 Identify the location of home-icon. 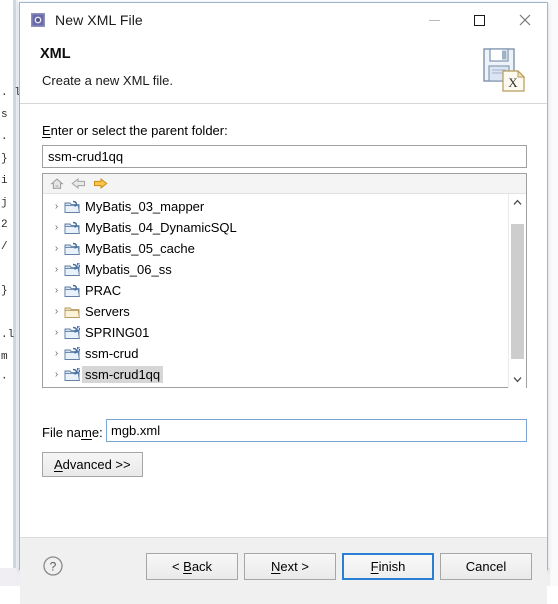
(56, 184).